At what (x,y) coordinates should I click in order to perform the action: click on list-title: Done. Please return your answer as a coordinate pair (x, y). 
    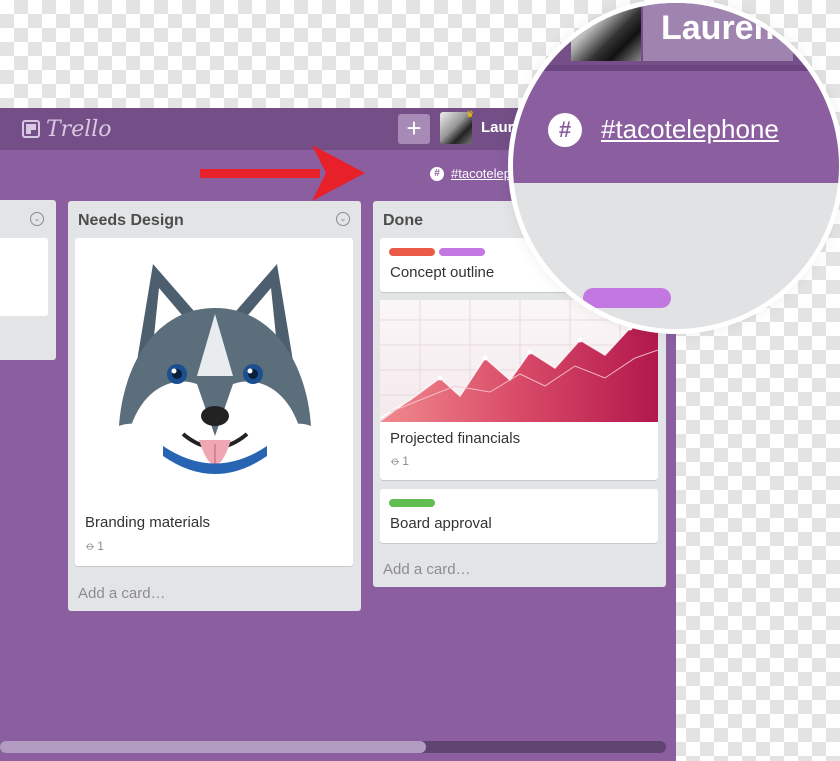
    Looking at the image, I should click on (403, 221).